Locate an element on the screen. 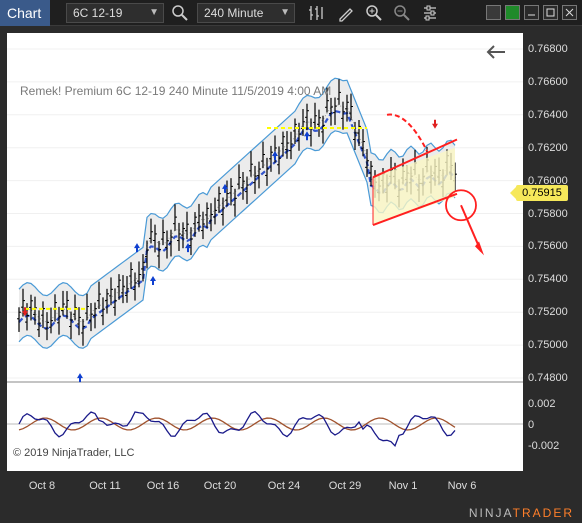 This screenshot has height=523, width=582. price-axis-label: 0.75400 is located at coordinates (548, 279).